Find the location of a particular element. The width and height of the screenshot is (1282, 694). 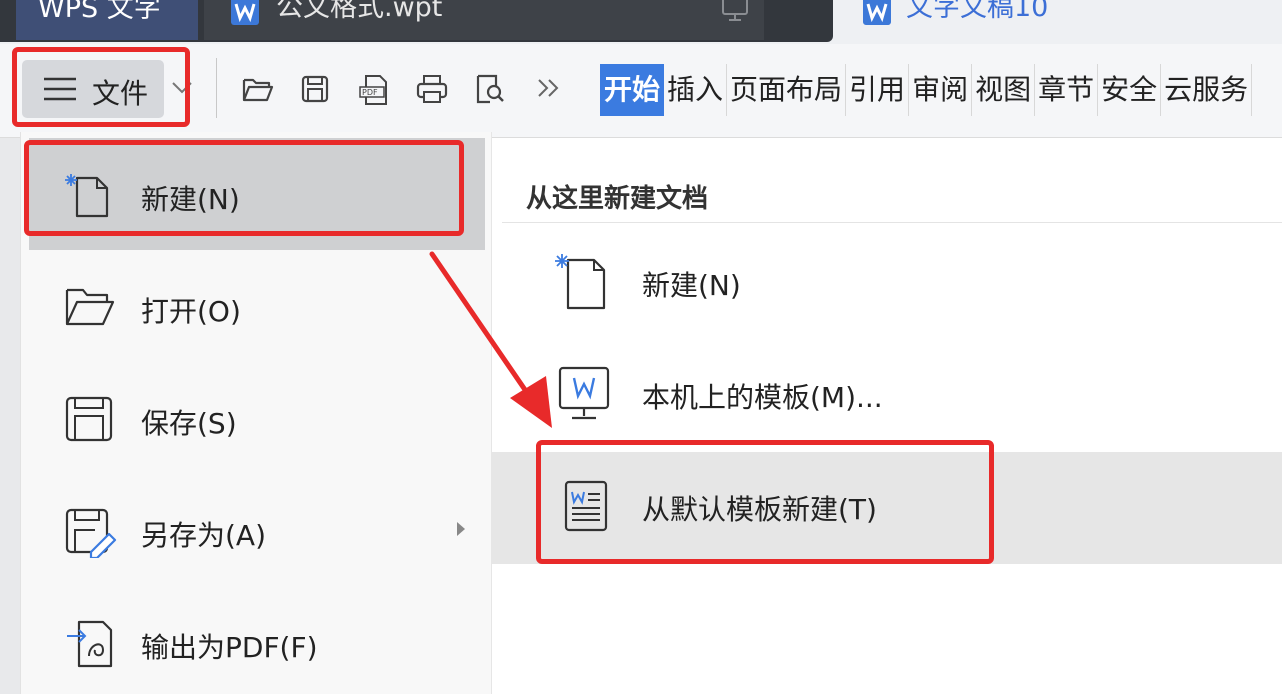

print-preview-icon is located at coordinates (490, 89).